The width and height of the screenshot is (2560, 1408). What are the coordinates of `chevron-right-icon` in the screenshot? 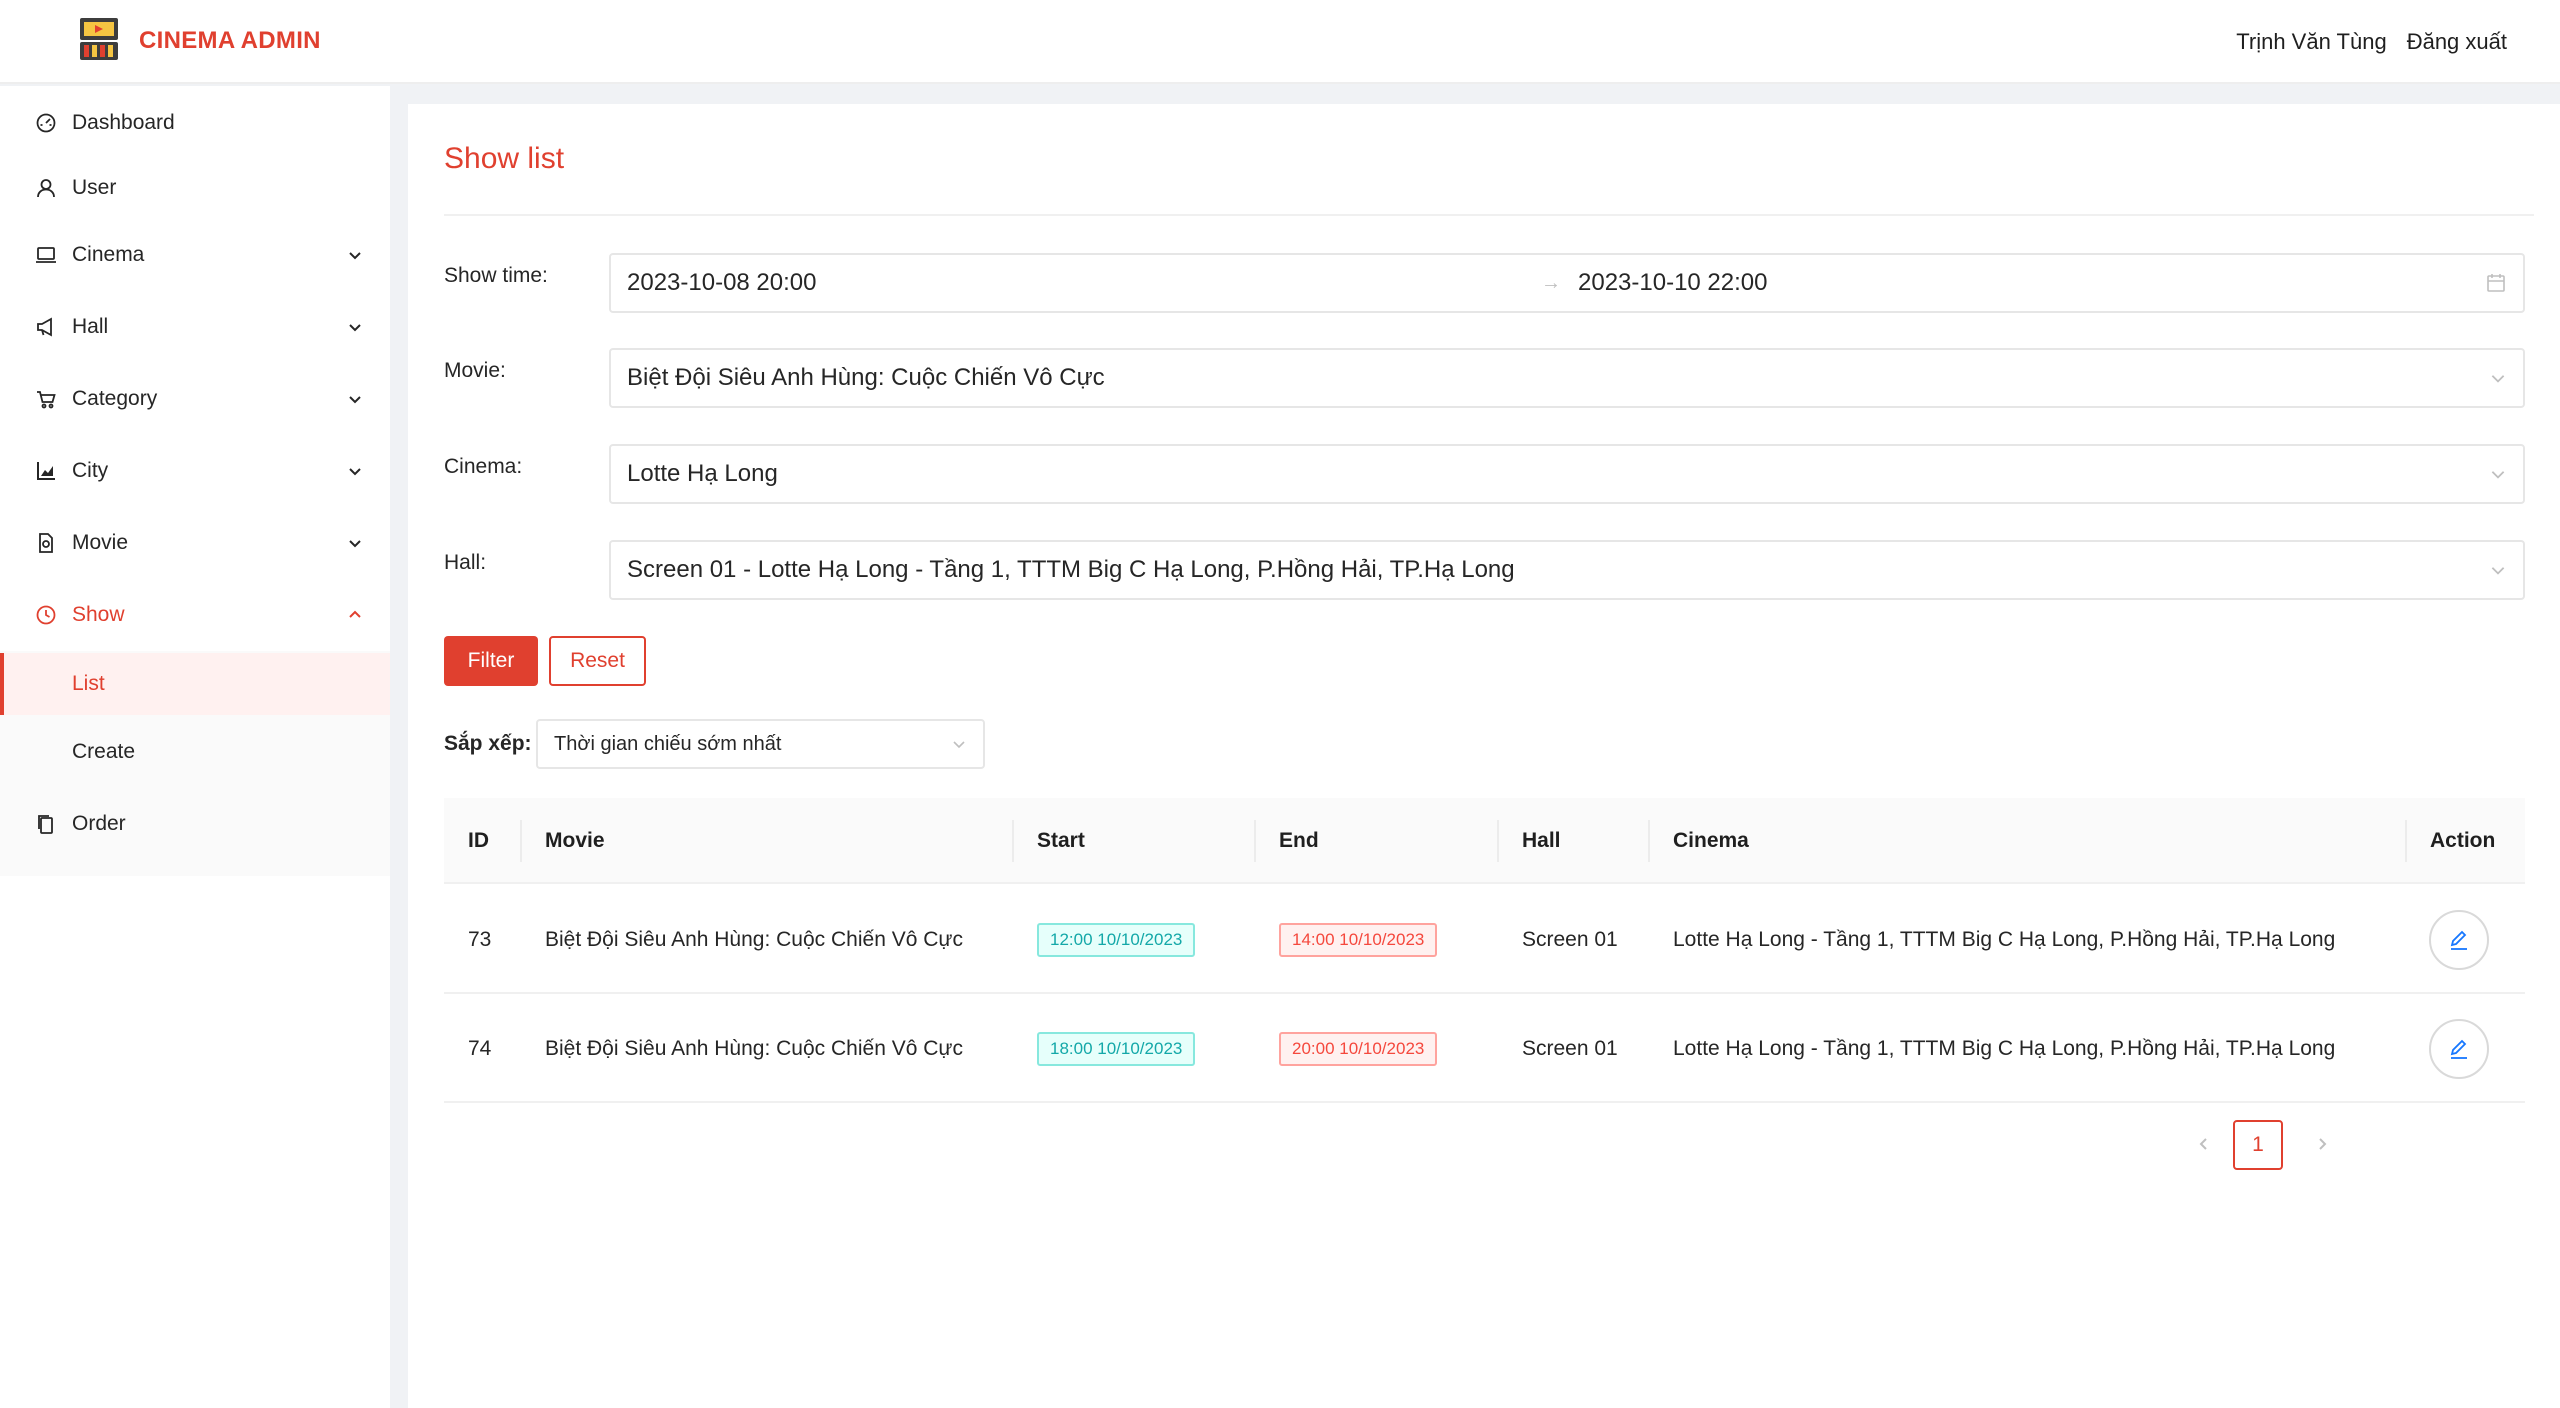 It's located at (2323, 1144).